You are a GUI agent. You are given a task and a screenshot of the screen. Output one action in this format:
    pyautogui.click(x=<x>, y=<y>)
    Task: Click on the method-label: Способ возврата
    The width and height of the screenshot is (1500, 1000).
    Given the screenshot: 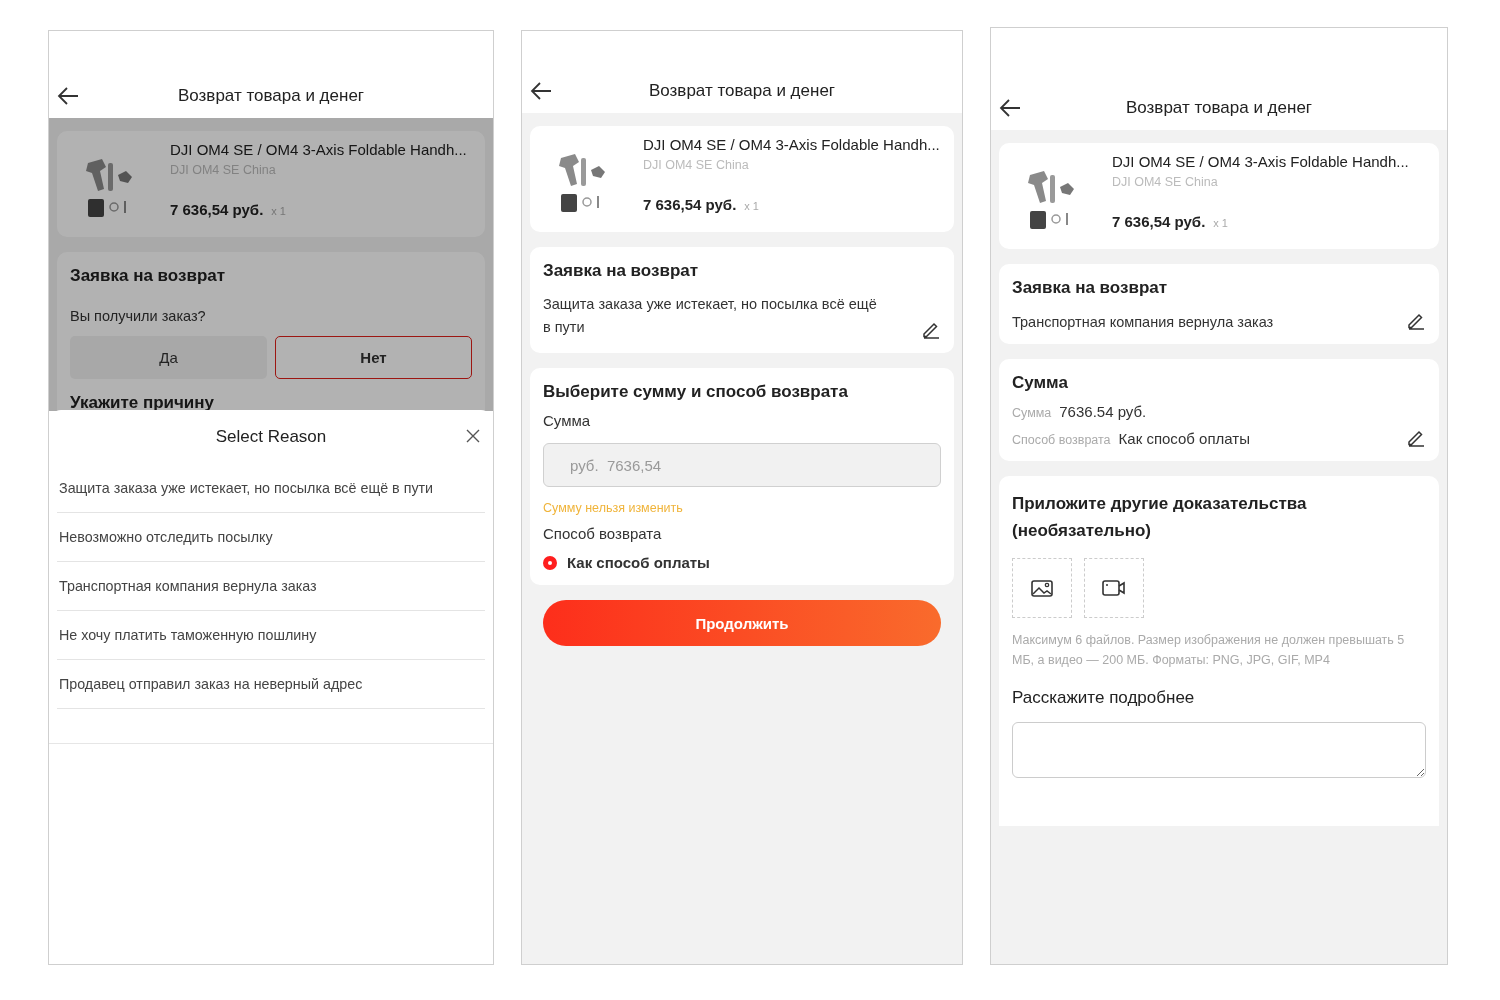 What is the action you would take?
    pyautogui.click(x=603, y=533)
    